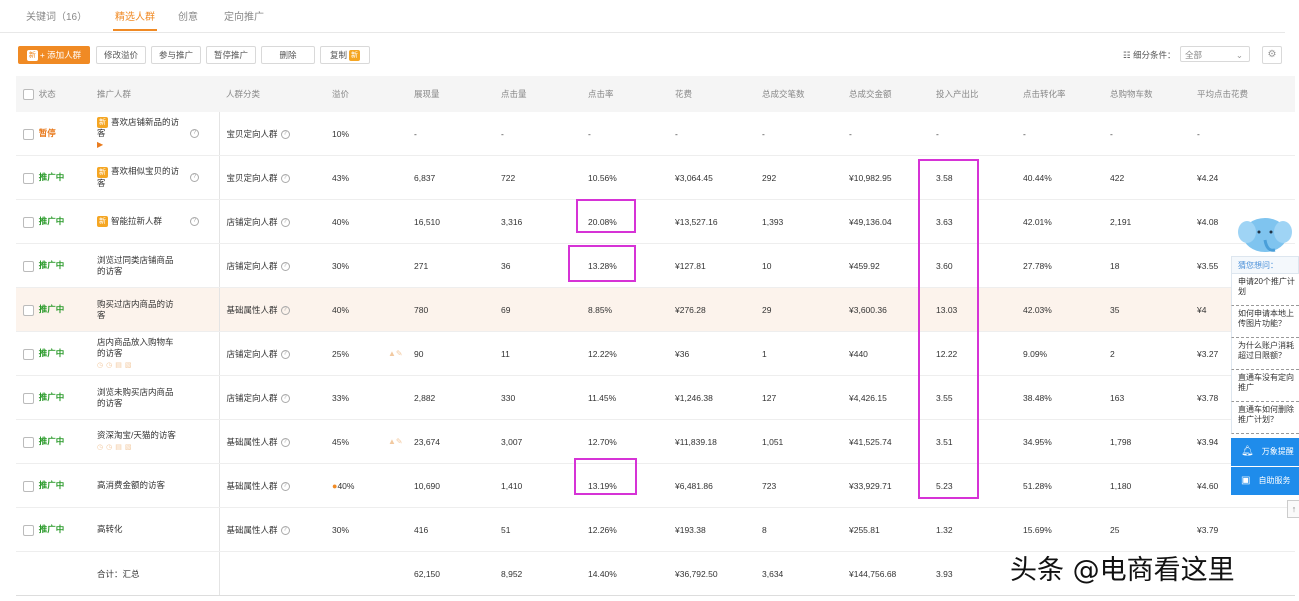 This screenshot has width=1299, height=601. I want to click on remind-button: 🔔︎ 万象提醒, so click(1265, 452).